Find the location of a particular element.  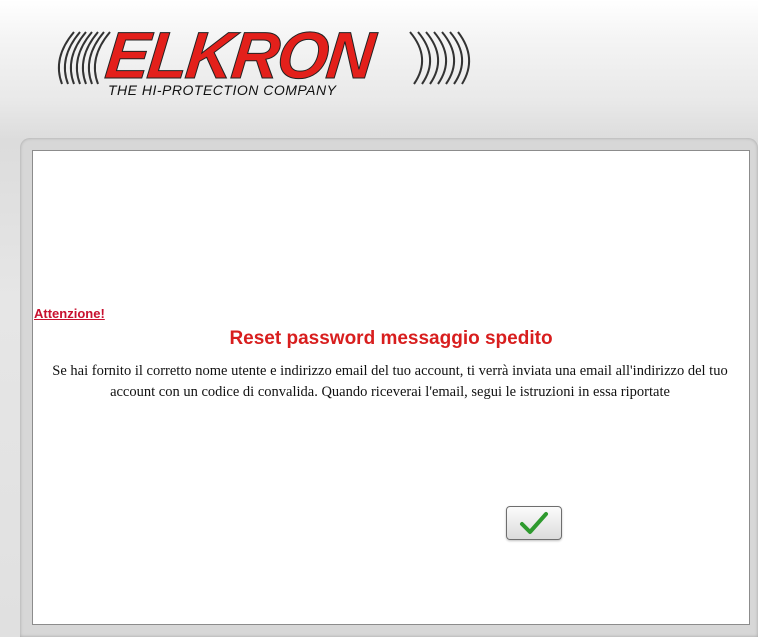

logo-tagline: THE HI-PROTECTION COMPANY is located at coordinates (222, 90).